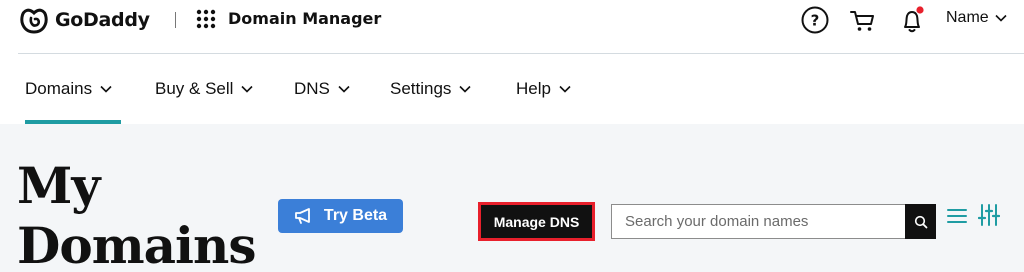 The height and width of the screenshot is (272, 1024). Describe the element at coordinates (863, 20) in the screenshot. I see `cart-icon` at that location.